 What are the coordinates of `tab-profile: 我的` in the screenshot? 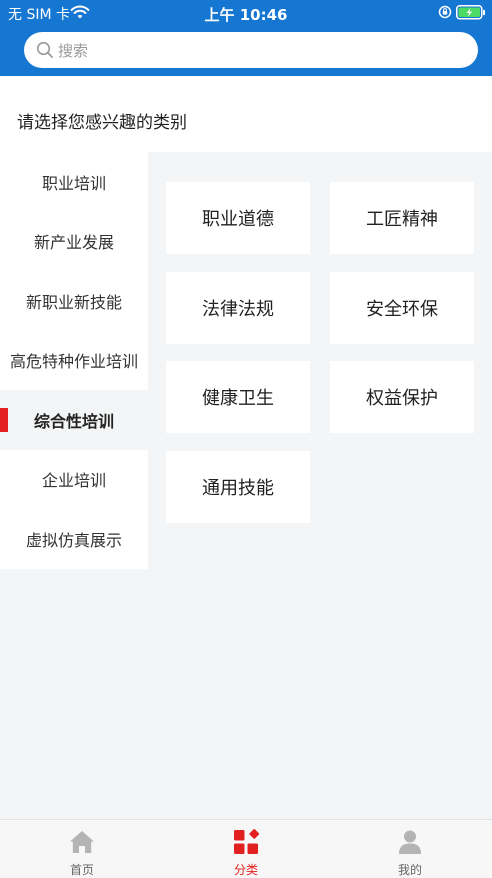 It's located at (410, 849).